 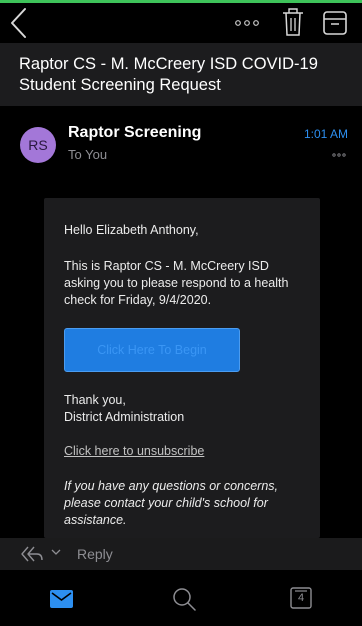 I want to click on calendar-day: 4, so click(x=301, y=598).